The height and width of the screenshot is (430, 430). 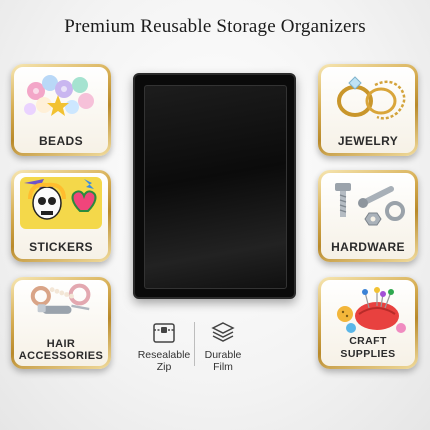 What do you see at coordinates (164, 346) in the screenshot?
I see `feature-resealable-zip: Resealable Zip` at bounding box center [164, 346].